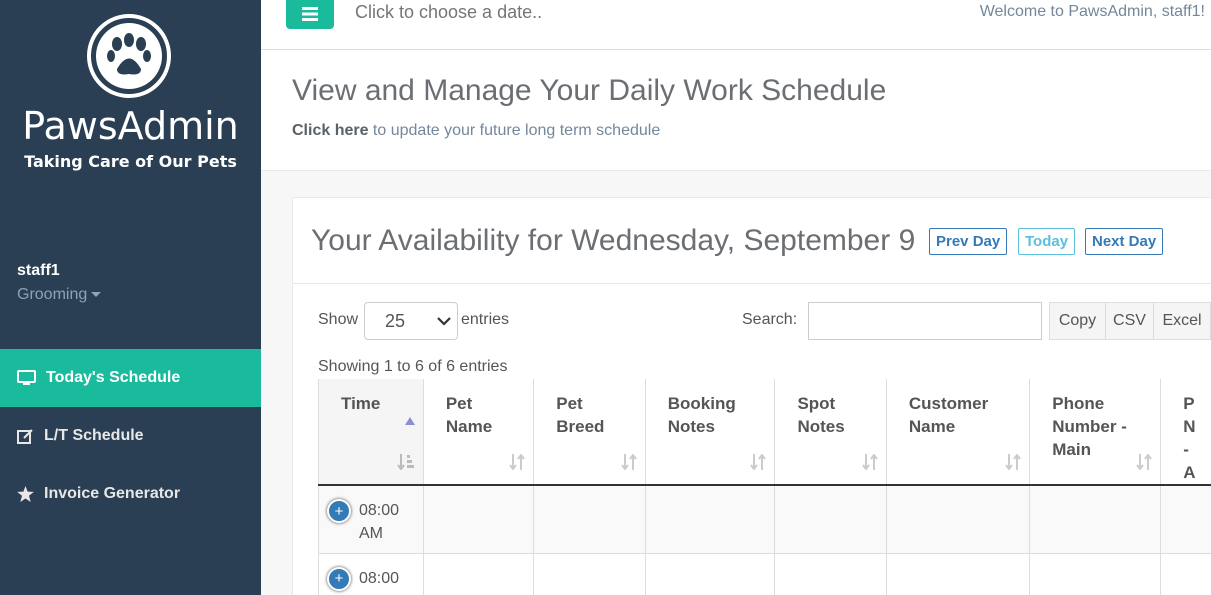 Image resolution: width=1211 pixels, height=595 pixels. What do you see at coordinates (580, 415) in the screenshot?
I see `column-header-label: Pet Breed` at bounding box center [580, 415].